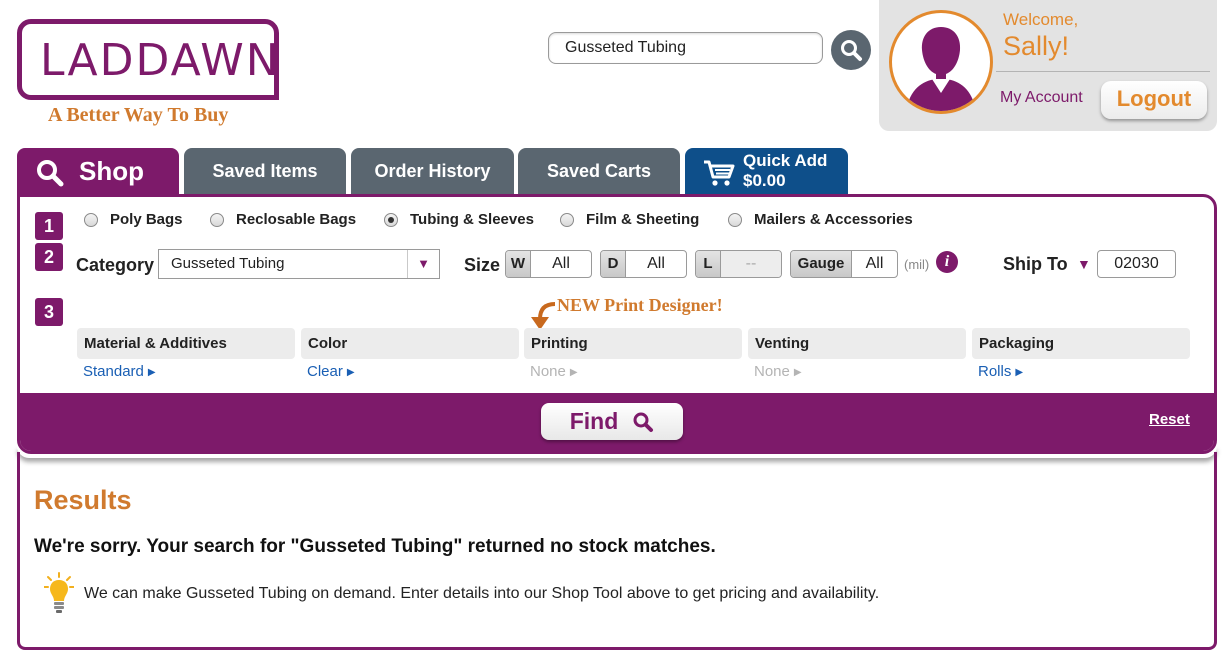 Image resolution: width=1224 pixels, height=660 pixels. I want to click on search-input, so click(685, 48).